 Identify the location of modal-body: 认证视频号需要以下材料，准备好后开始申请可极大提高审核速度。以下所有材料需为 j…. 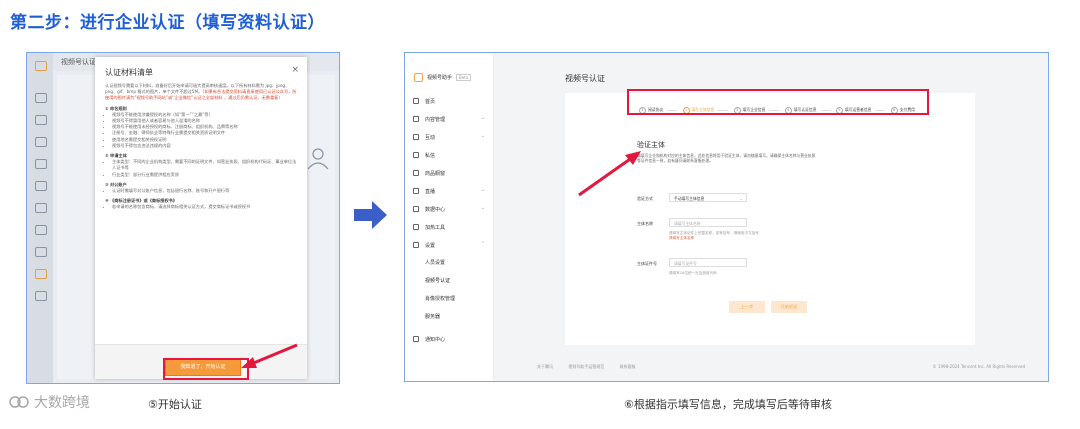
(201, 148).